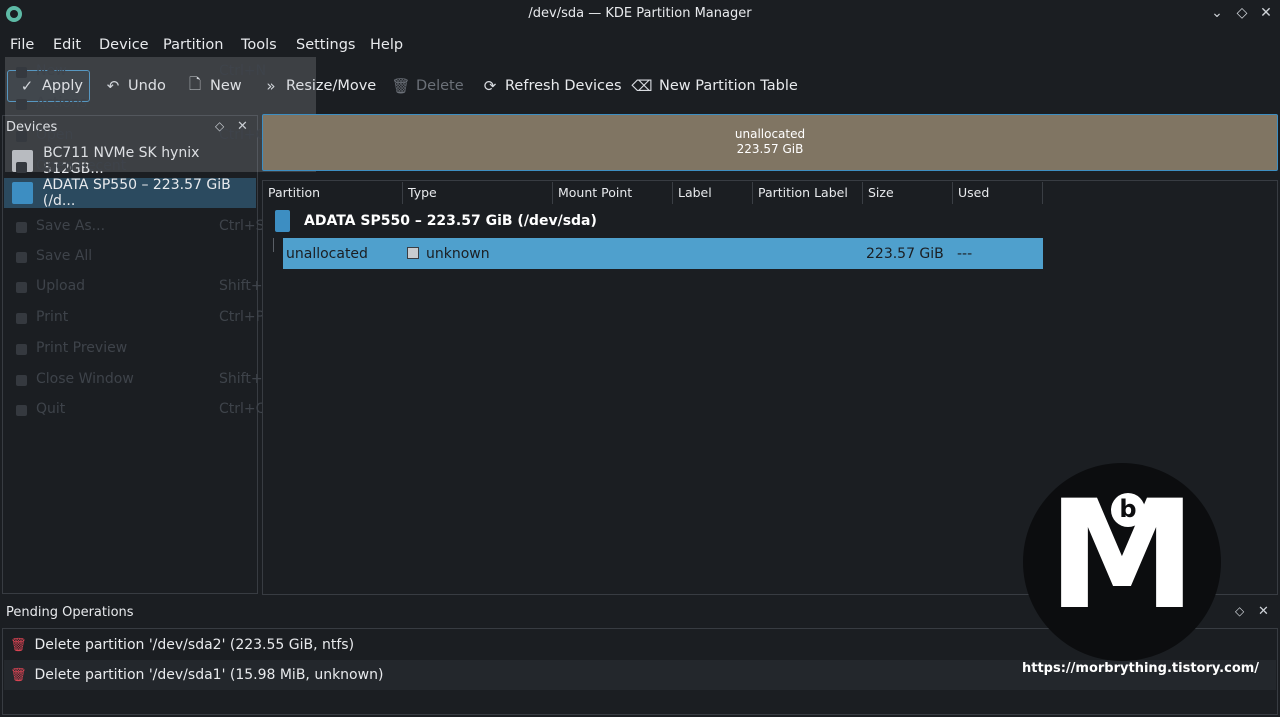 The image size is (1280, 717). Describe the element at coordinates (770, 134) in the screenshot. I see `diskbar-label: unallocated` at that location.